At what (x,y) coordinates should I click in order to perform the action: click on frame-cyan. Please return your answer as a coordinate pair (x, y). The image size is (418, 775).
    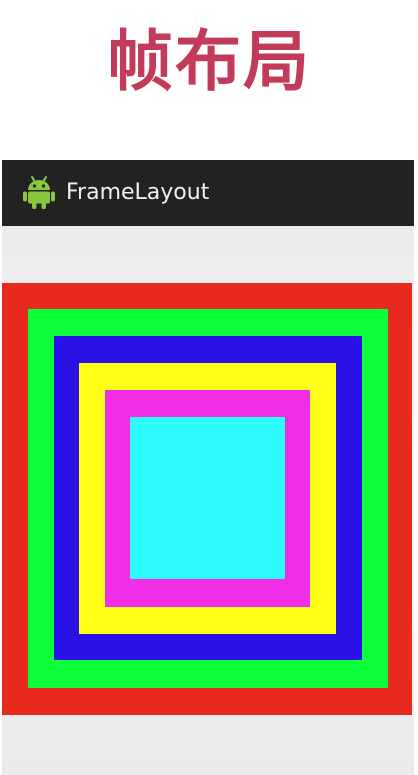
    Looking at the image, I should click on (207, 498).